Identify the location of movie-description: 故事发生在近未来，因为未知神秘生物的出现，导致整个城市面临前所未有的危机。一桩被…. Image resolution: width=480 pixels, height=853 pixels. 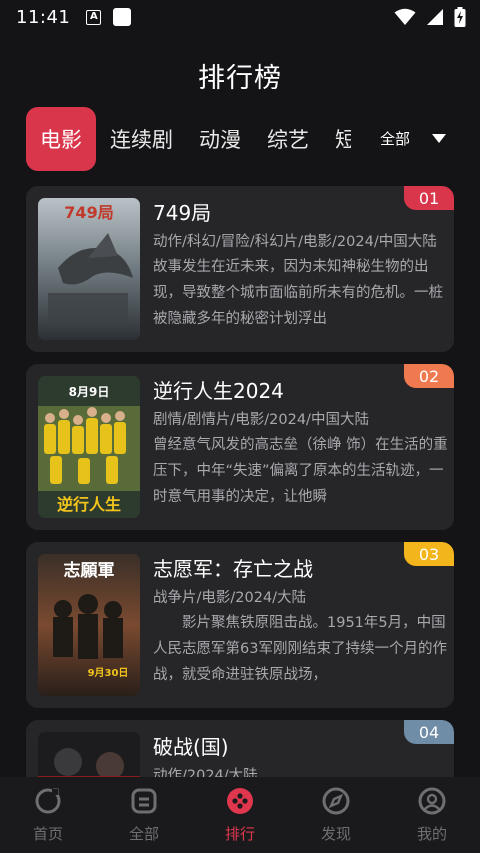
(298, 293).